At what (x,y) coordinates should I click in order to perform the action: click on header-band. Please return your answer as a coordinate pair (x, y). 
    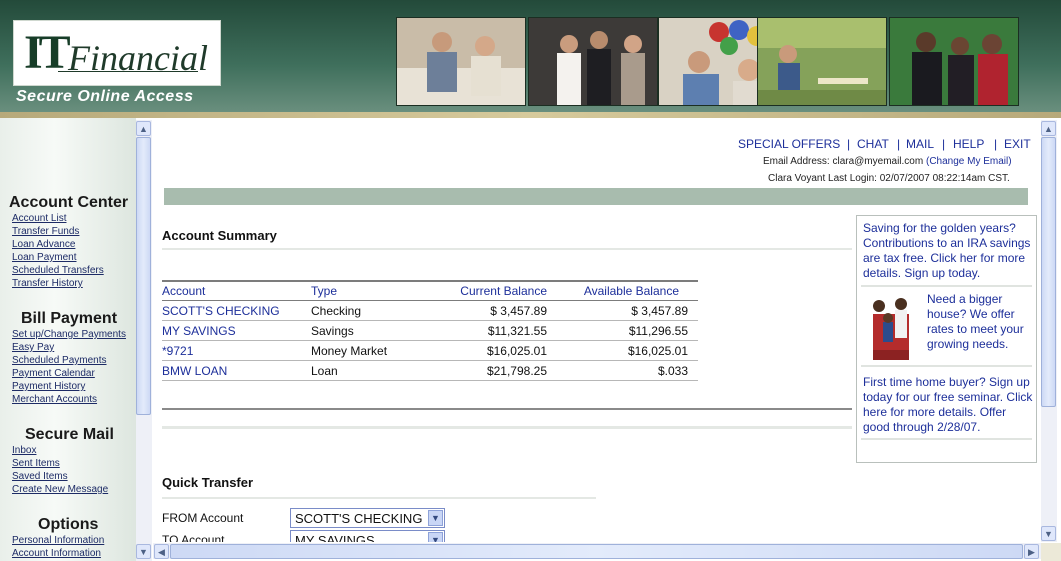
    Looking at the image, I should click on (596, 196).